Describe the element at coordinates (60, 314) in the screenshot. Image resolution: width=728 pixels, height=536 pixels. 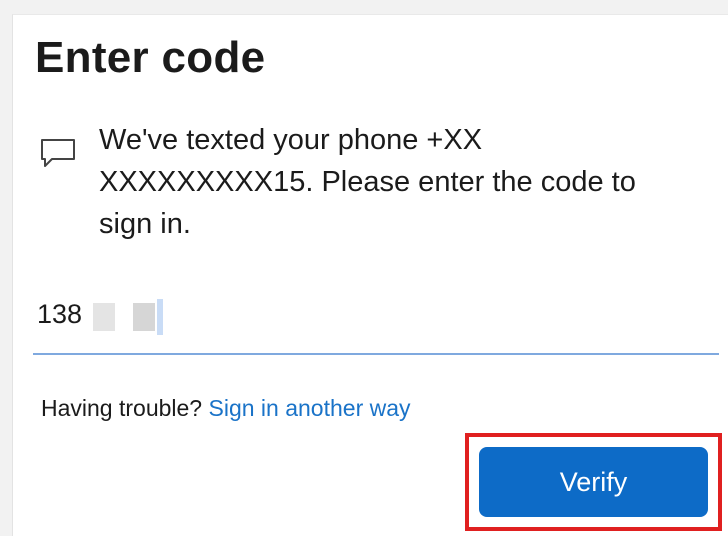
I see `code-input-value: 138` at that location.